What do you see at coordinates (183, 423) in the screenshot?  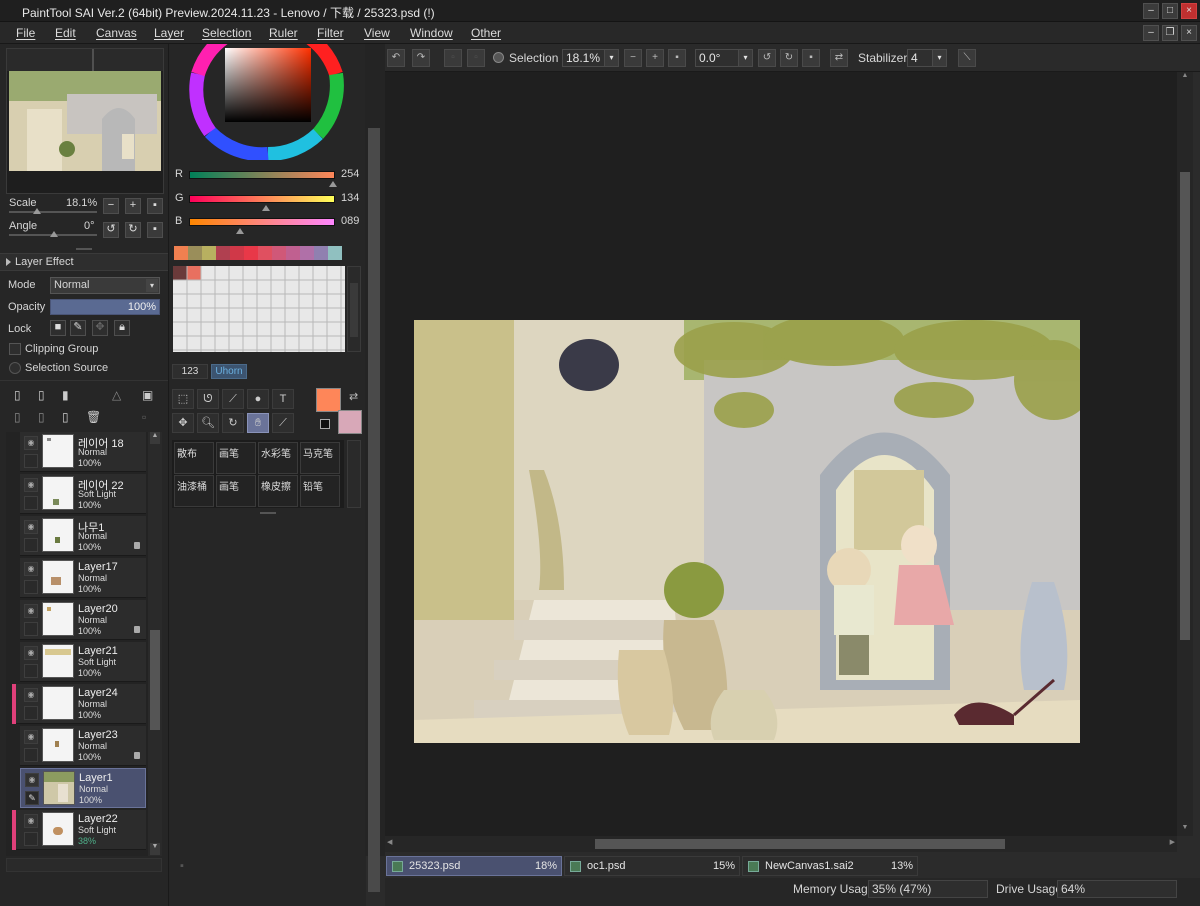 I see `move-icon: ✥` at bounding box center [183, 423].